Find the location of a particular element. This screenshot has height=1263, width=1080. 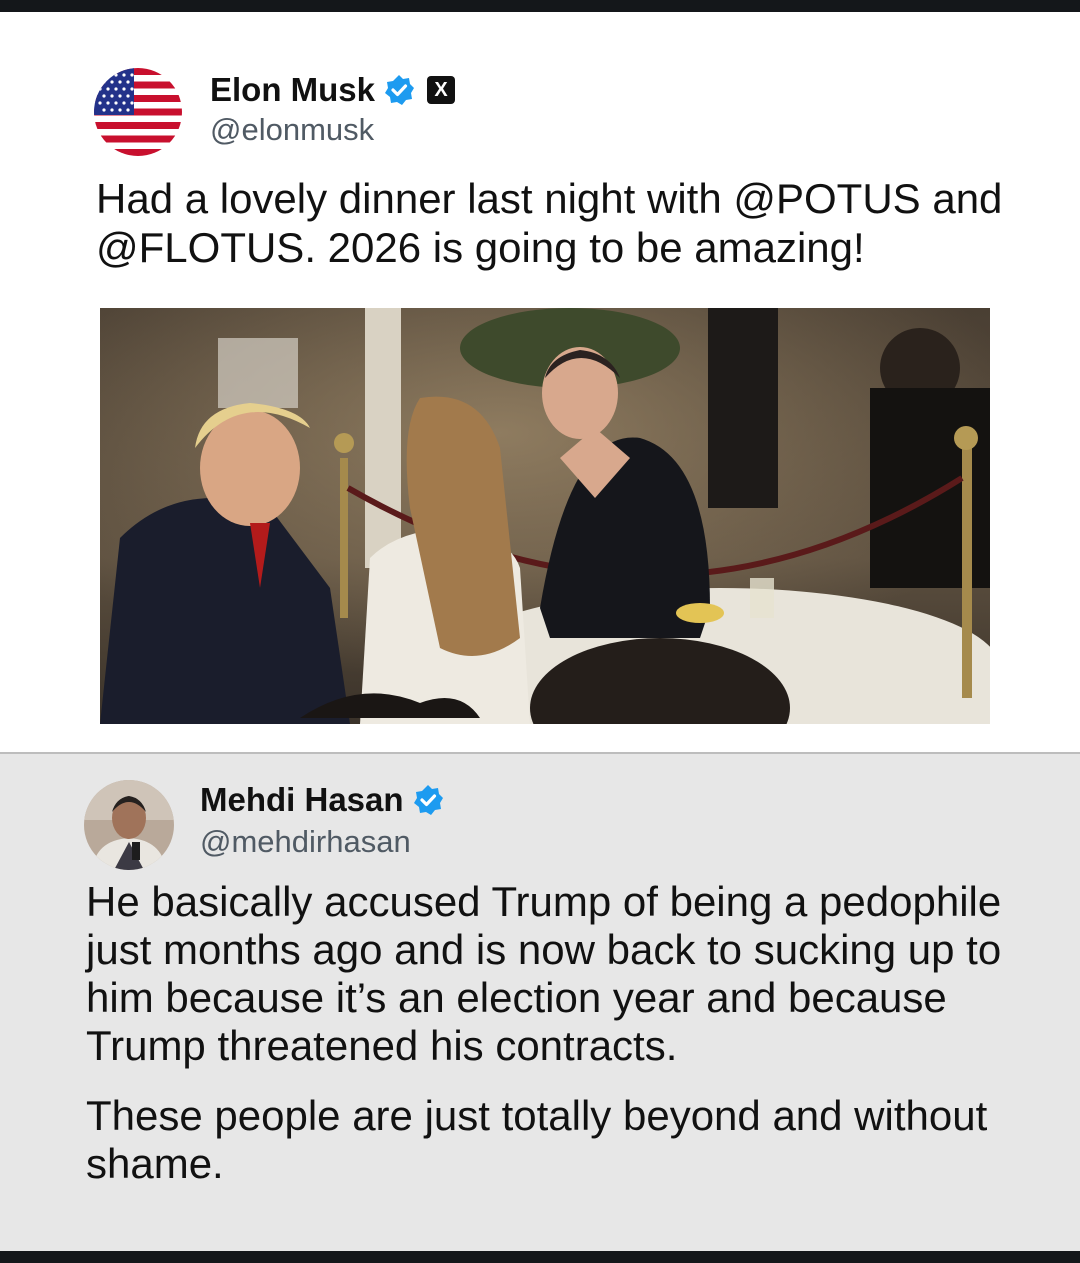

reply-author-handle: @mehdirhasan is located at coordinates (305, 842).